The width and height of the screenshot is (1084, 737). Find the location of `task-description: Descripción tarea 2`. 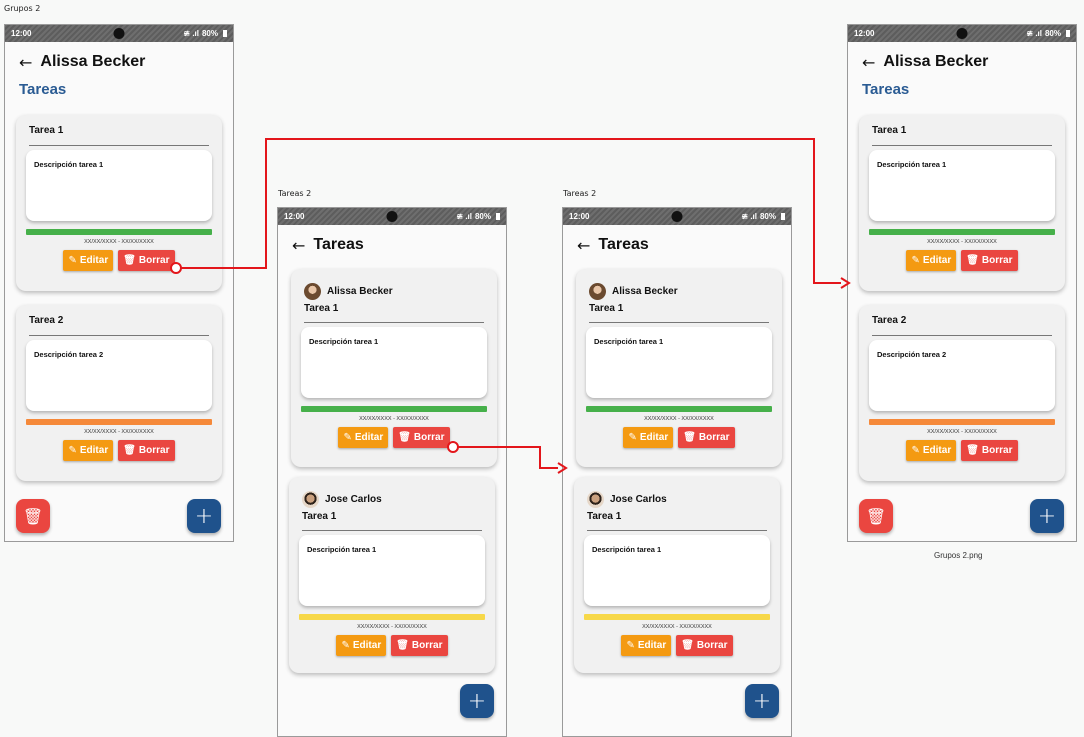

task-description: Descripción tarea 2 is located at coordinates (962, 375).